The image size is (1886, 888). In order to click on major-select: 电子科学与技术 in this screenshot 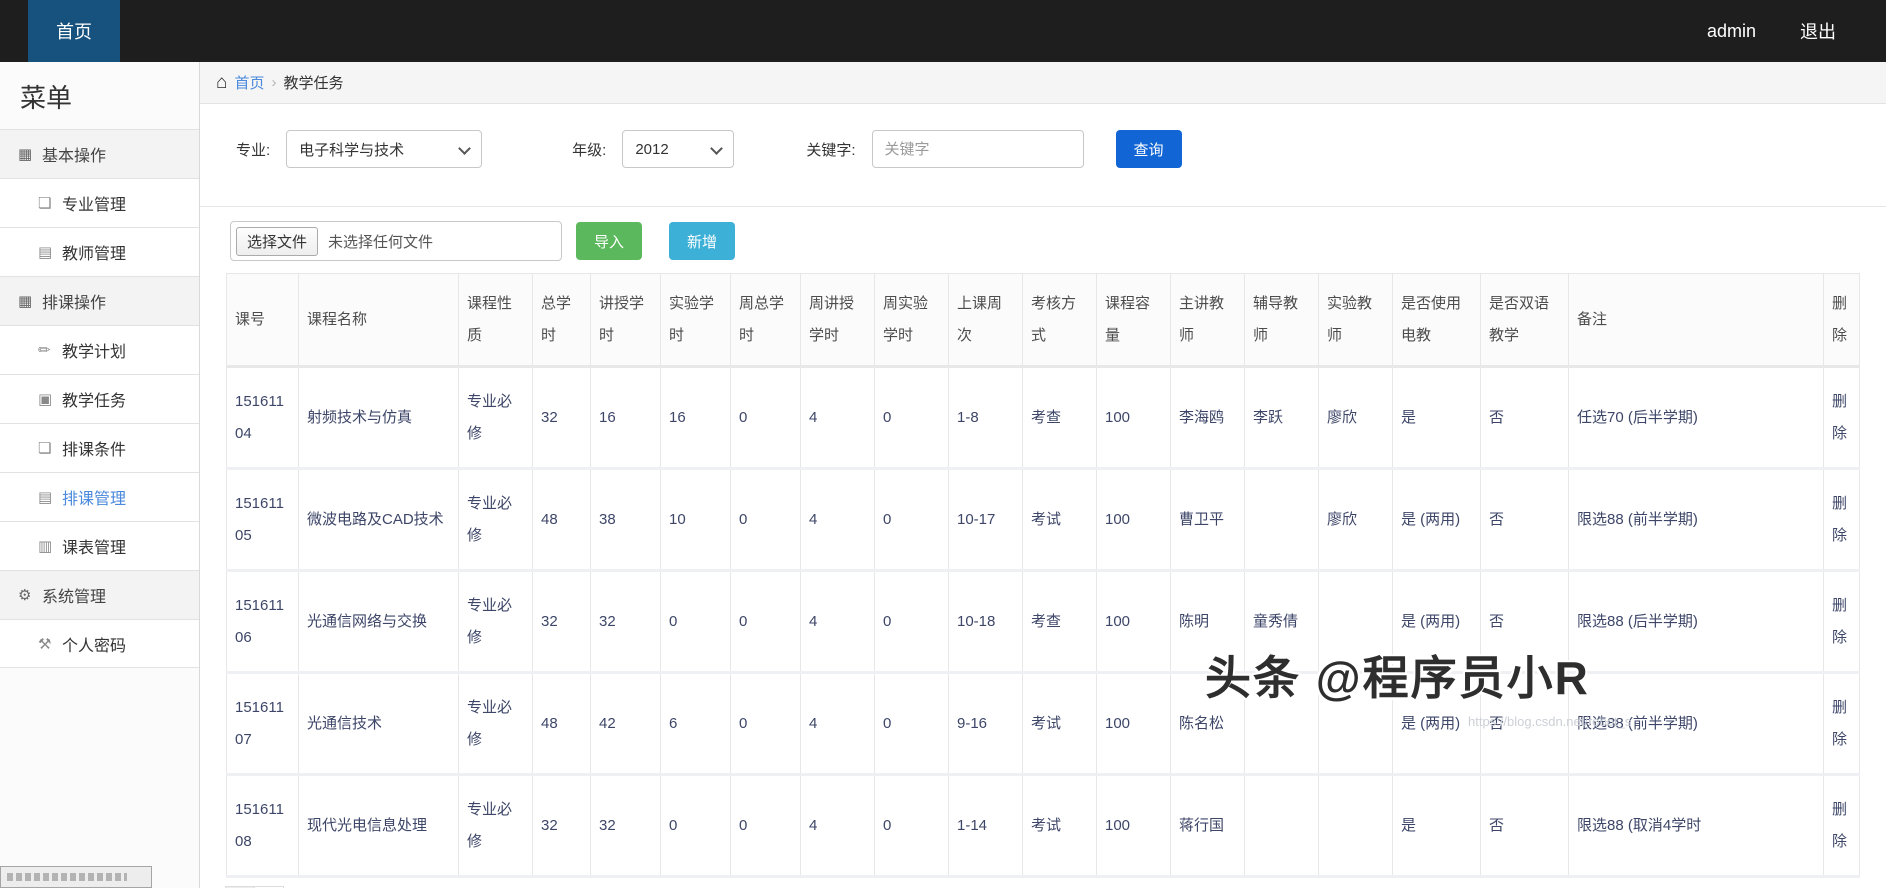, I will do `click(384, 149)`.